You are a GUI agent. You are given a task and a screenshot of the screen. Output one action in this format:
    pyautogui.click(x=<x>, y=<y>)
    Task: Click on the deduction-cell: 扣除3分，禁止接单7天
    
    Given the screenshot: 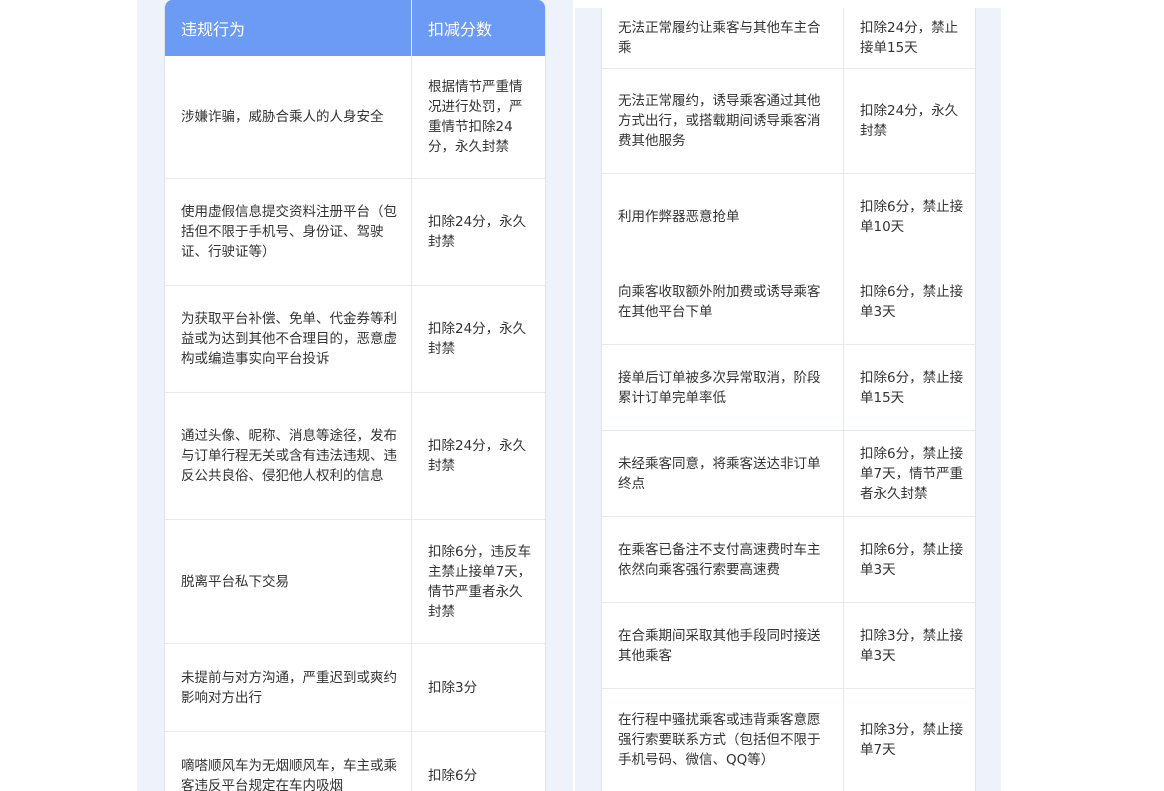 What is the action you would take?
    pyautogui.click(x=909, y=740)
    